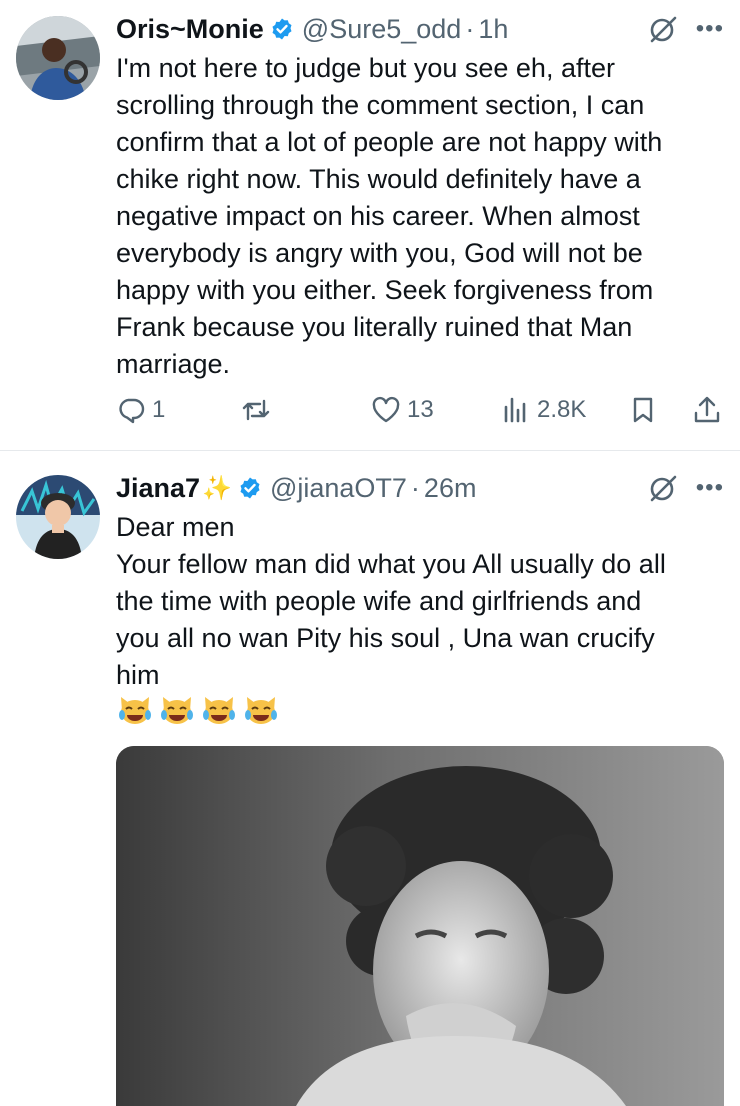 This screenshot has width=740, height=1106. What do you see at coordinates (159, 409) in the screenshot?
I see `reply-count: 1` at bounding box center [159, 409].